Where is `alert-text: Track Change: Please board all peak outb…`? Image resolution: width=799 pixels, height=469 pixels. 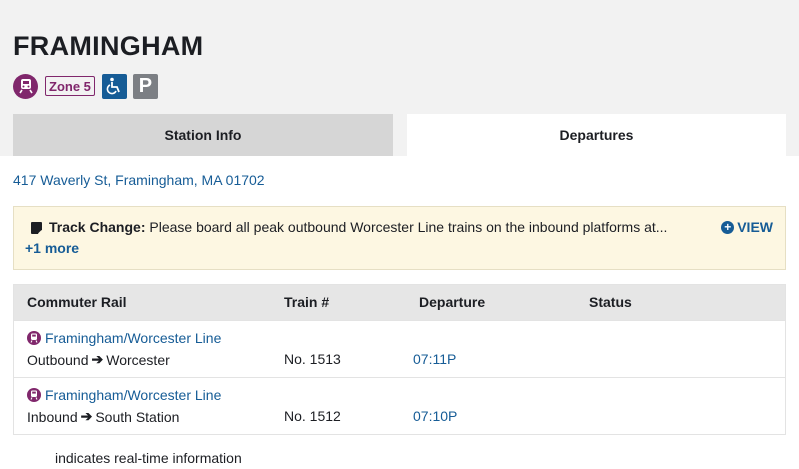
alert-text: Track Change: Please board all peak outb… is located at coordinates (358, 227).